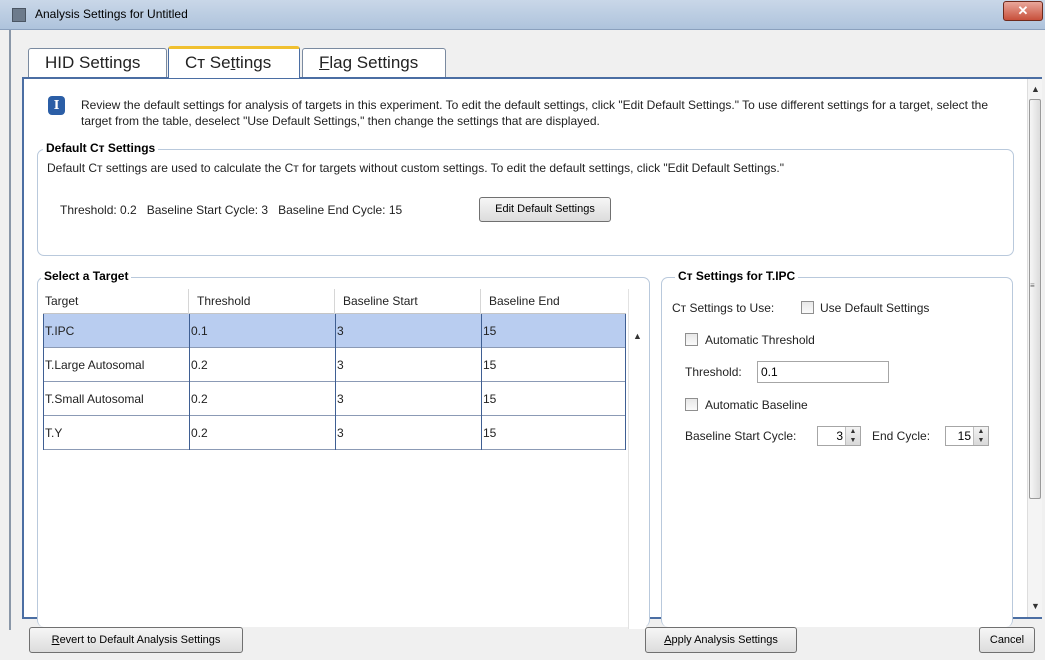  I want to click on tab-label-mnemonic: F, so click(324, 62).